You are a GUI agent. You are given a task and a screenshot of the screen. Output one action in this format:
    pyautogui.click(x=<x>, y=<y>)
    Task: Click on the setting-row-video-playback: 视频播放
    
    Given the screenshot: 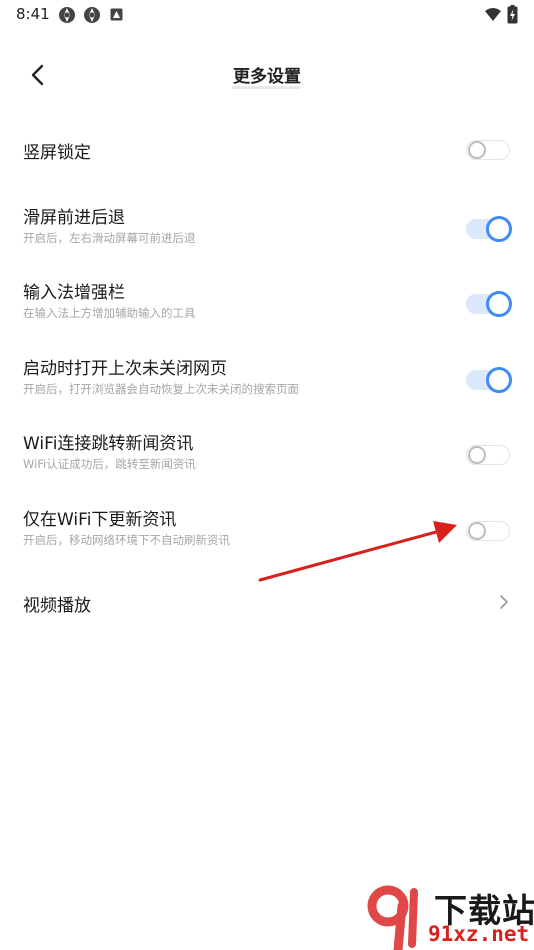 What is the action you would take?
    pyautogui.click(x=267, y=603)
    